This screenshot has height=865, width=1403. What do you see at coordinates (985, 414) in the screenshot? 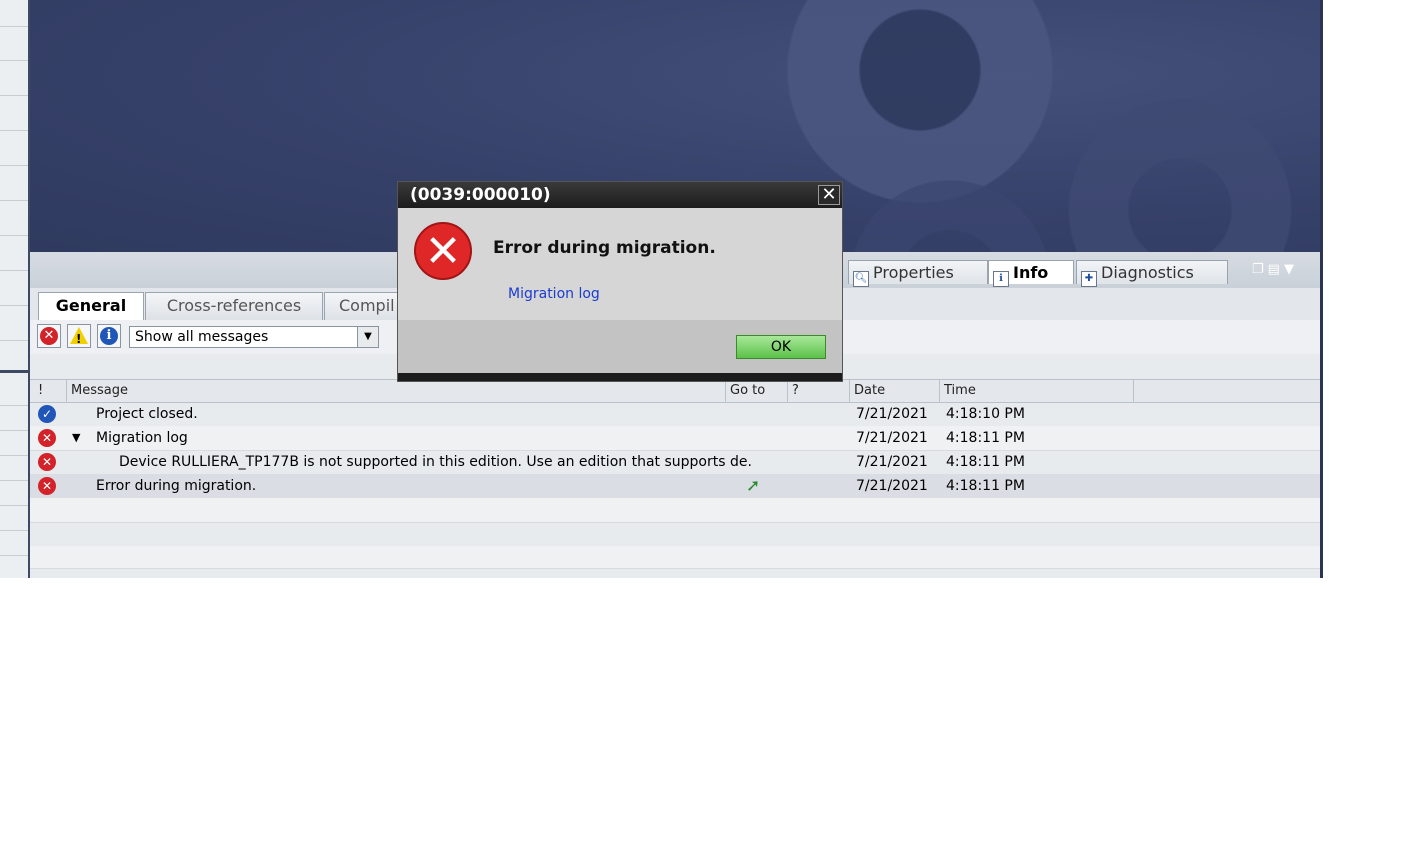
I see `row-time: 4:18:10 PM` at bounding box center [985, 414].